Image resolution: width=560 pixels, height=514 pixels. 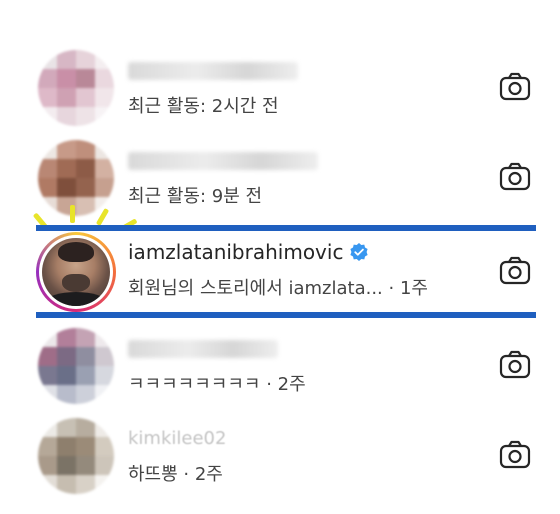 What do you see at coordinates (72, 214) in the screenshot?
I see `highlight-spark-mark` at bounding box center [72, 214].